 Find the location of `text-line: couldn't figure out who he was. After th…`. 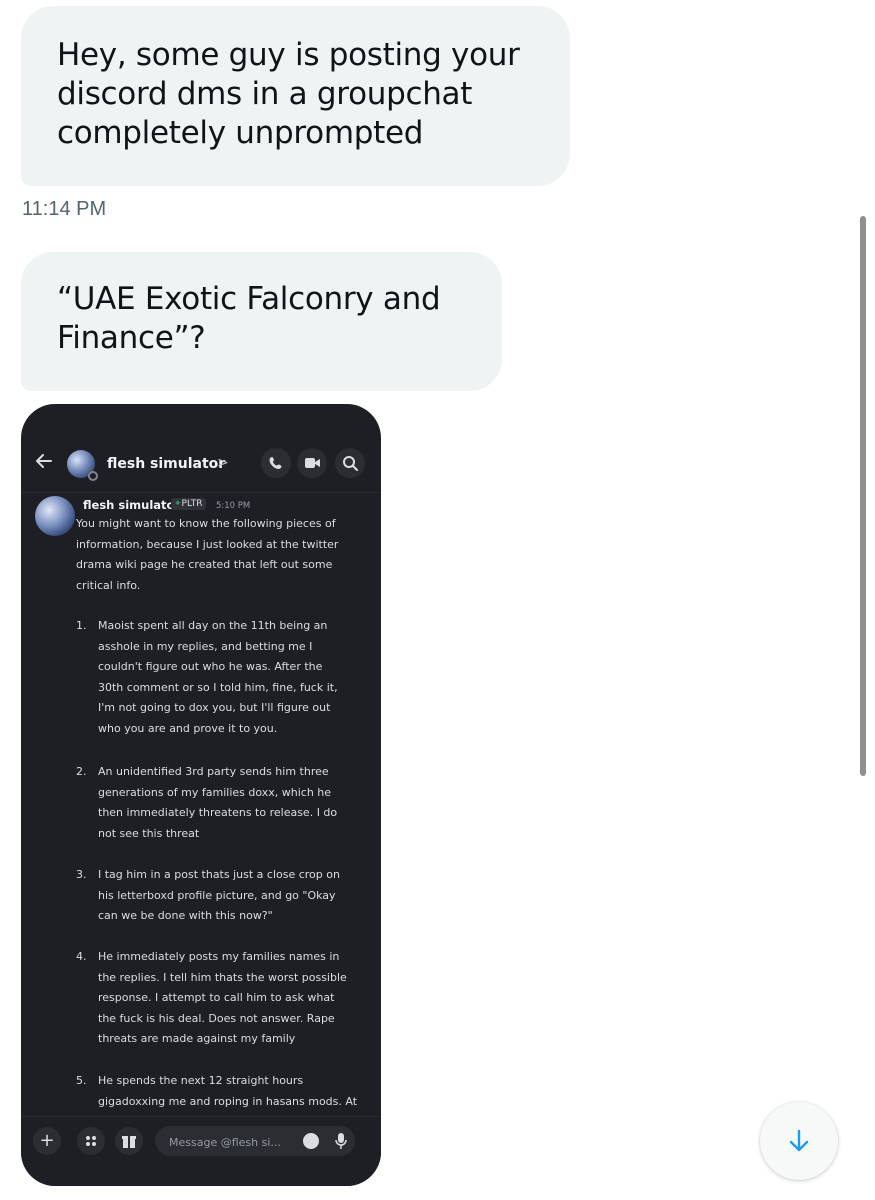

text-line: couldn't figure out who he was. After th… is located at coordinates (210, 666).